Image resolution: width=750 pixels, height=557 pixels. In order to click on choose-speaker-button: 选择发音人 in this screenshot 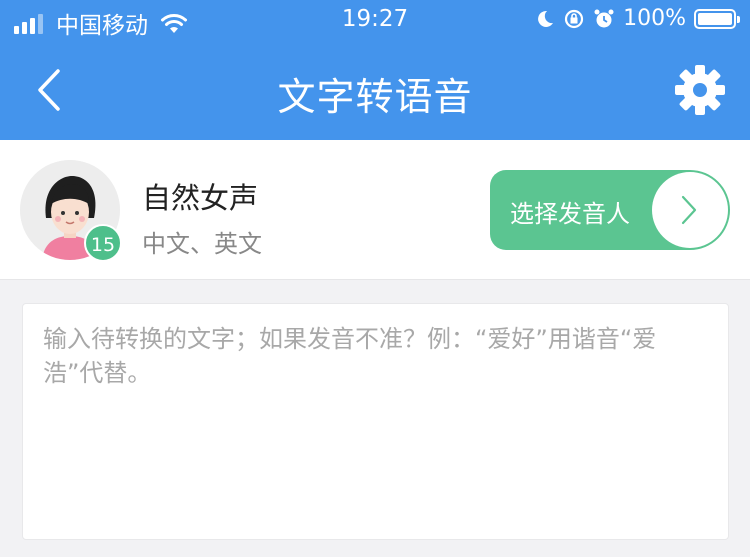, I will do `click(610, 210)`.